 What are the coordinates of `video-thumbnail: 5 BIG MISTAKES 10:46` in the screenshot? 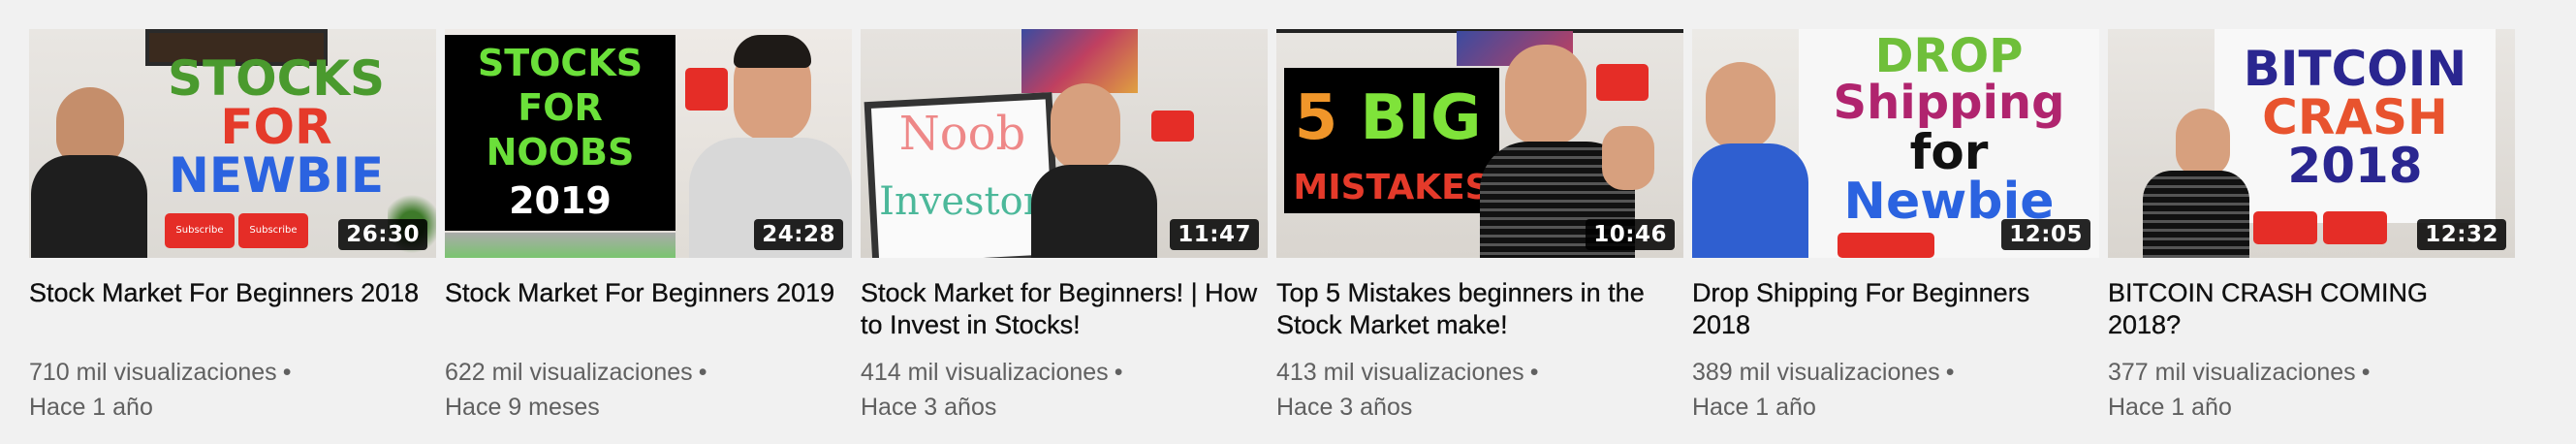 It's located at (1479, 143).